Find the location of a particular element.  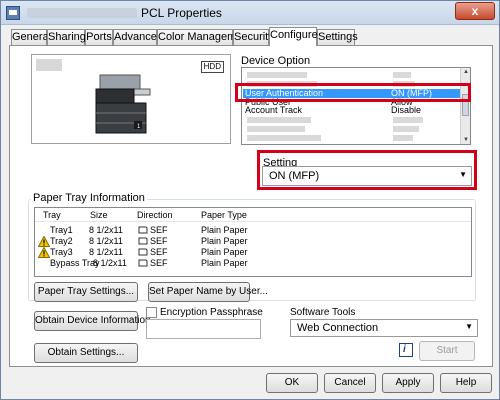

close-icon: x is located at coordinates (475, 11).